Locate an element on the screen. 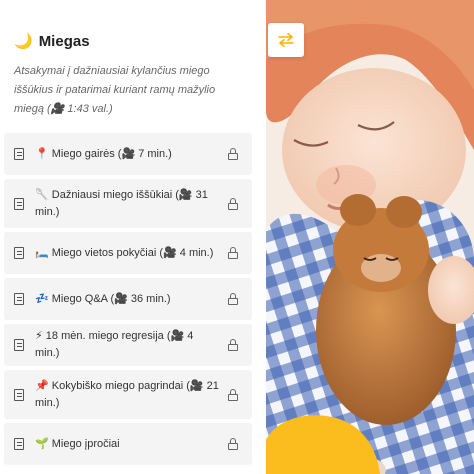 This screenshot has height=474, width=474. lesson-item: 📌 Kokybiško miego pagrindai (🎥 21 min.) is located at coordinates (128, 394).